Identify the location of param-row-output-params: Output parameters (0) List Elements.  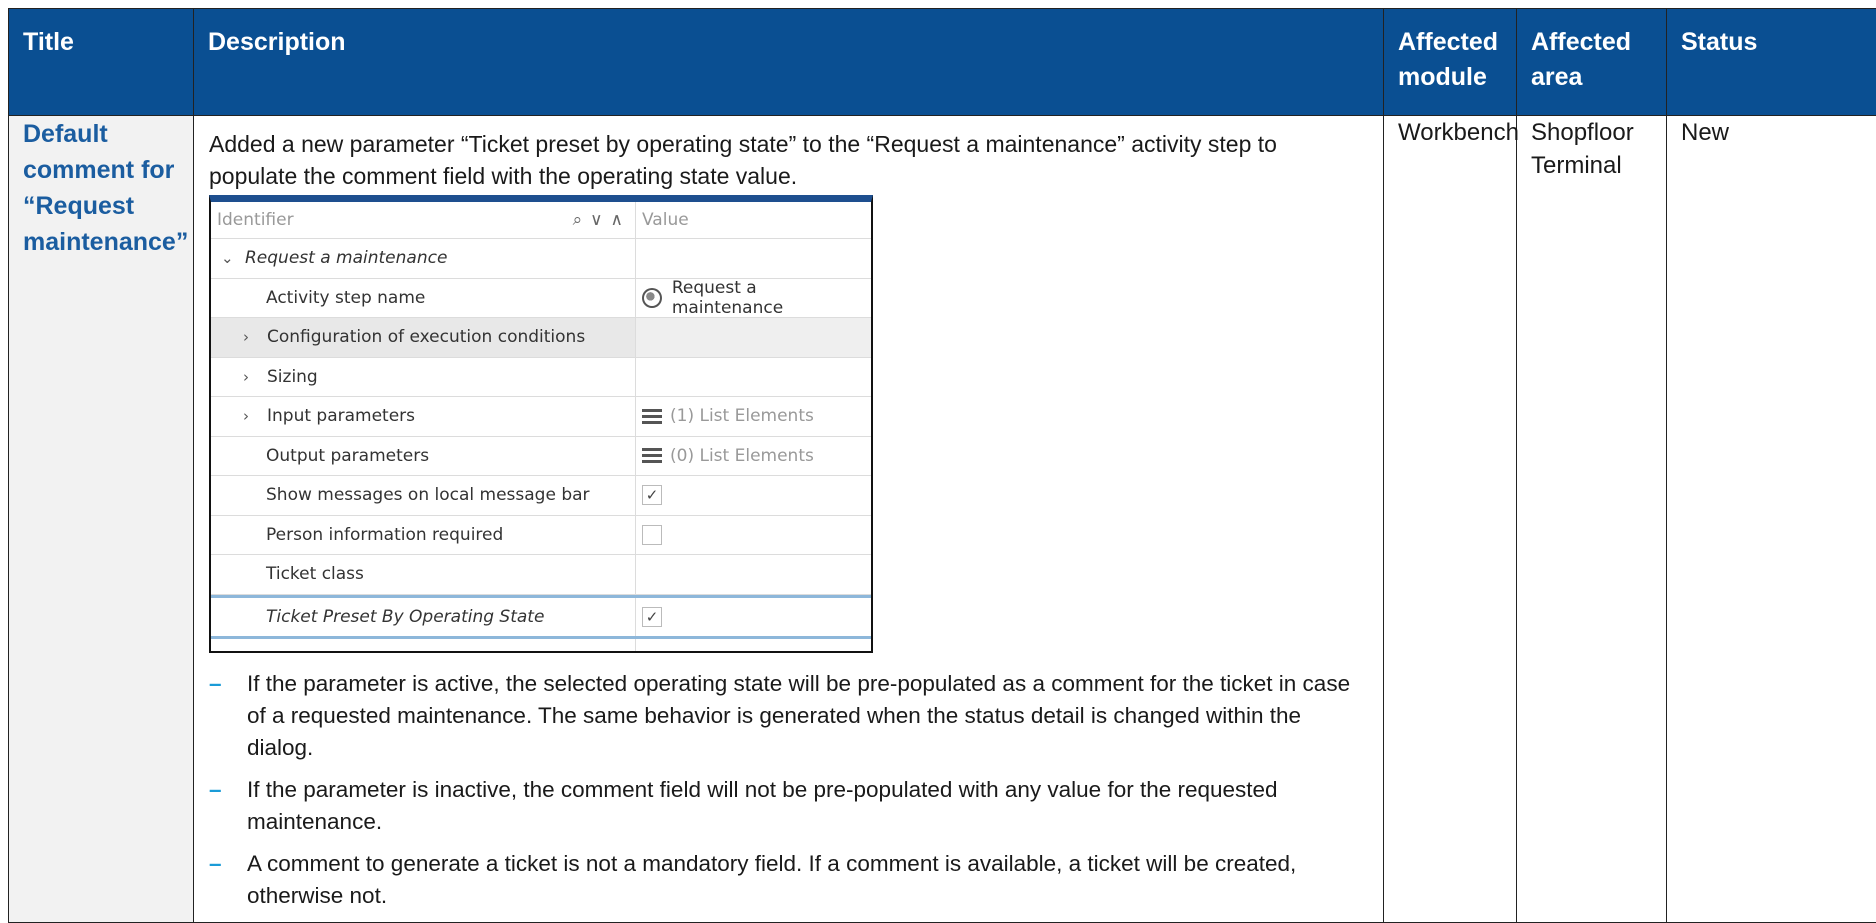
(541, 457).